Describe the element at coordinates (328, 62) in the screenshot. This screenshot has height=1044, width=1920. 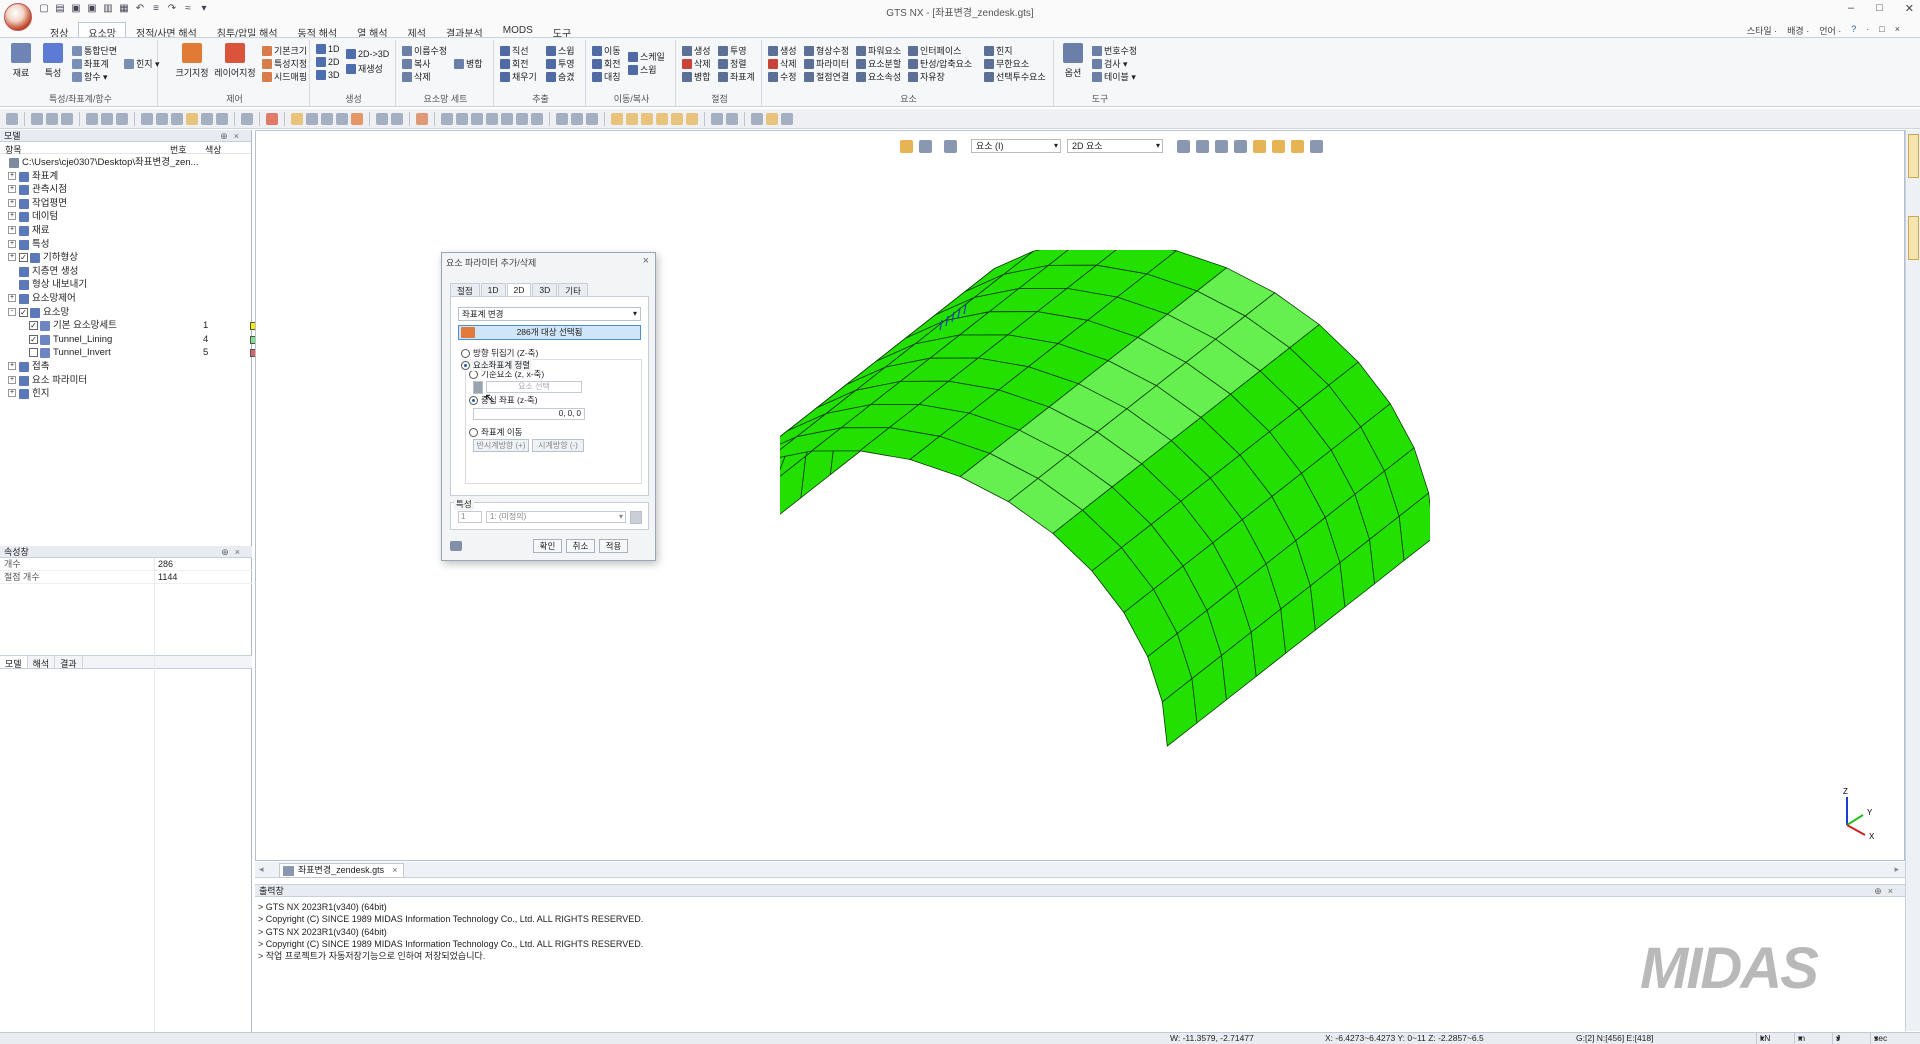
I see `gen-2d-button: 2D` at that location.